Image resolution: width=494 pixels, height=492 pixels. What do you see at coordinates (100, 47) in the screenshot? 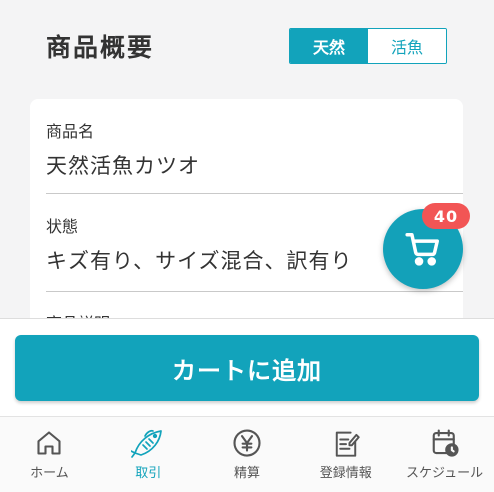
I see `page-title: 商品概要` at bounding box center [100, 47].